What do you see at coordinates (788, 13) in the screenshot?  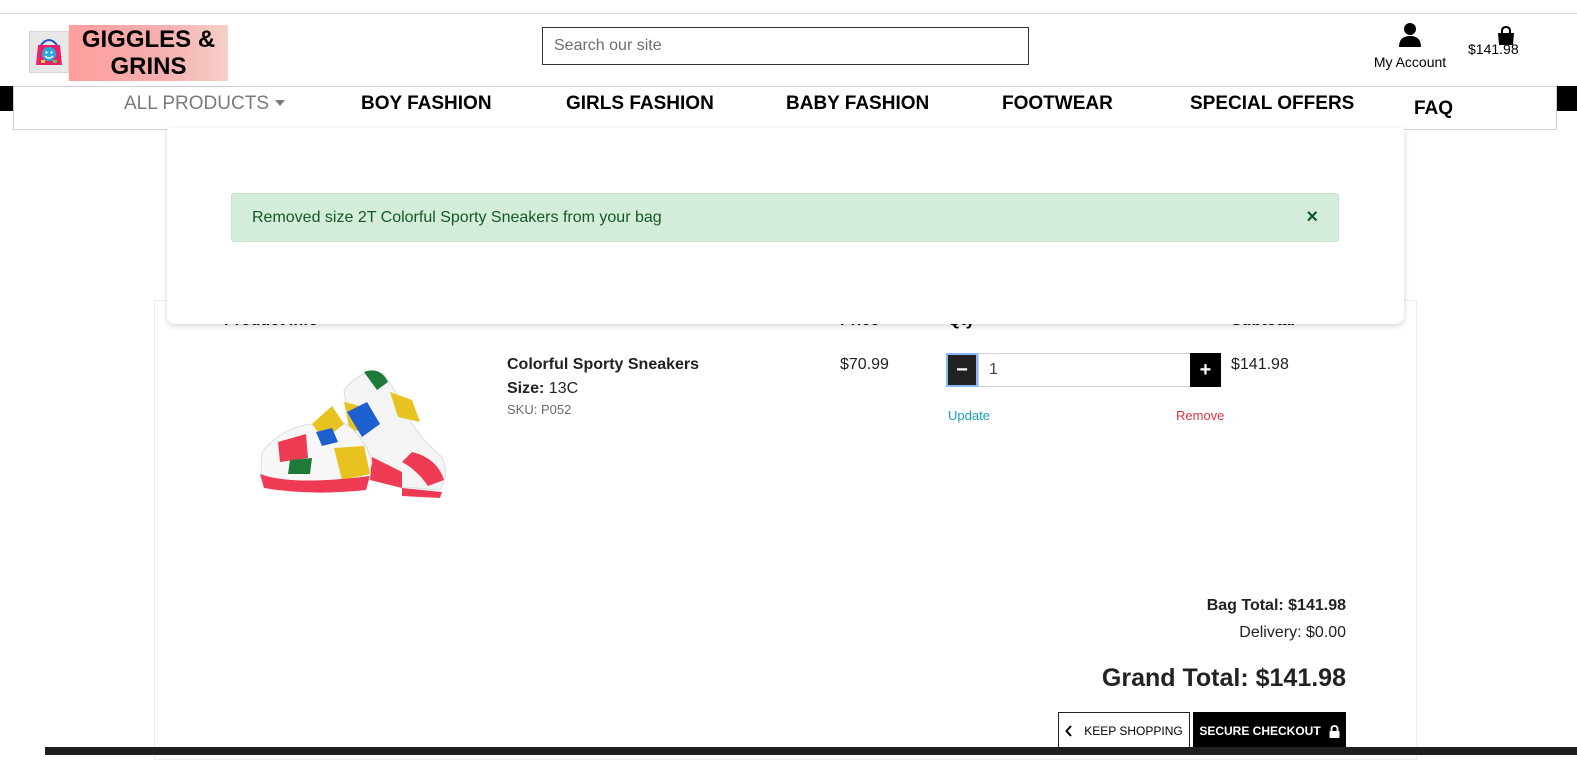 I see `top-divider` at bounding box center [788, 13].